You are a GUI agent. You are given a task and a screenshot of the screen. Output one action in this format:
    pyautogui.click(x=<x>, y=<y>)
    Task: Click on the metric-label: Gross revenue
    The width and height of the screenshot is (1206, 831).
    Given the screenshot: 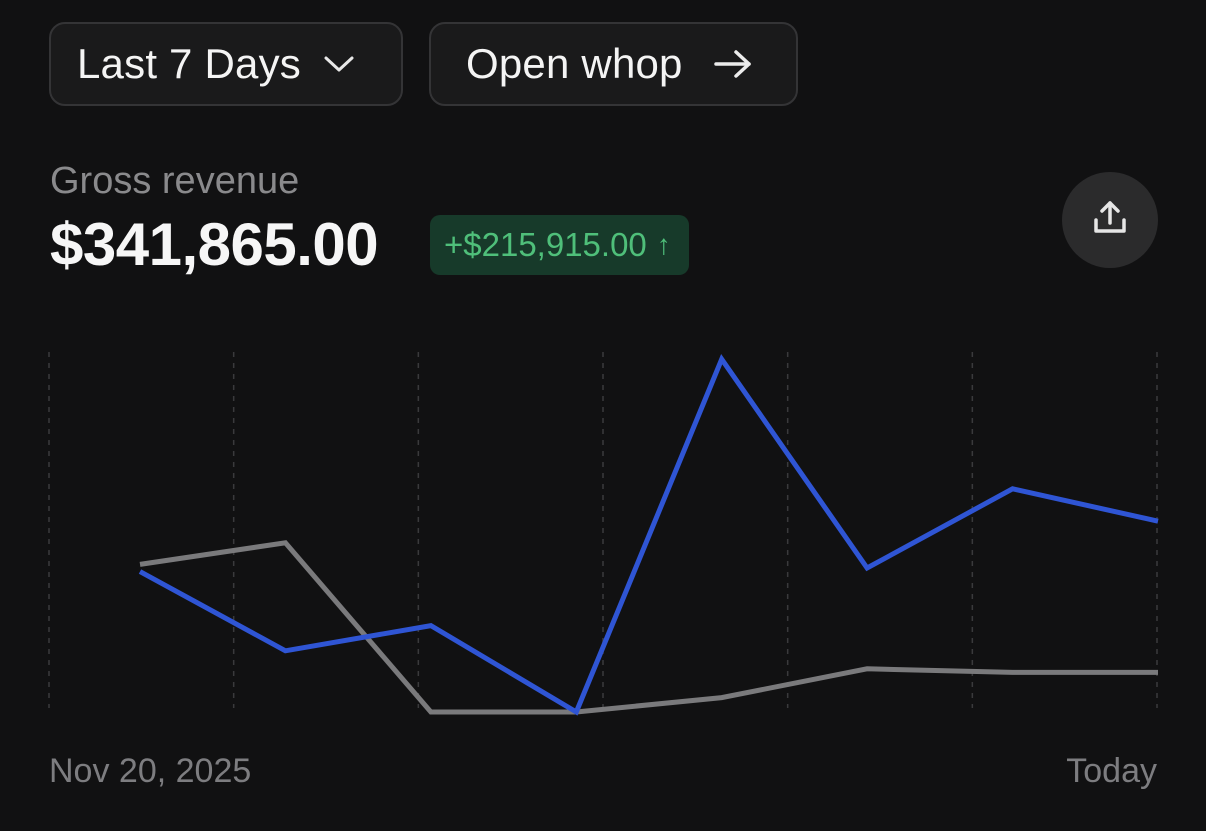 What is the action you would take?
    pyautogui.click(x=175, y=181)
    